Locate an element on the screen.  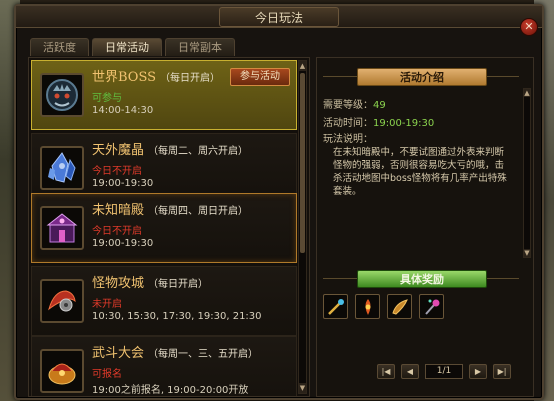
activity-intro-banner: 活动介绍 is located at coordinates (422, 77).